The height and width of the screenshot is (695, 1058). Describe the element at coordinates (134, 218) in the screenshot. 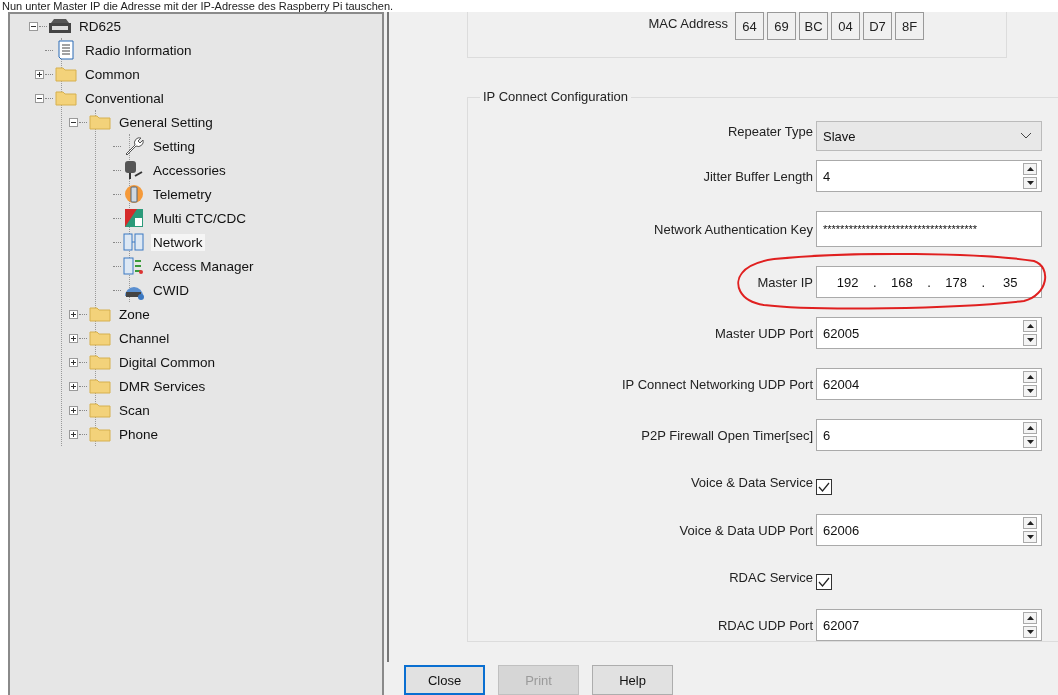

I see `tone-code-icon` at that location.